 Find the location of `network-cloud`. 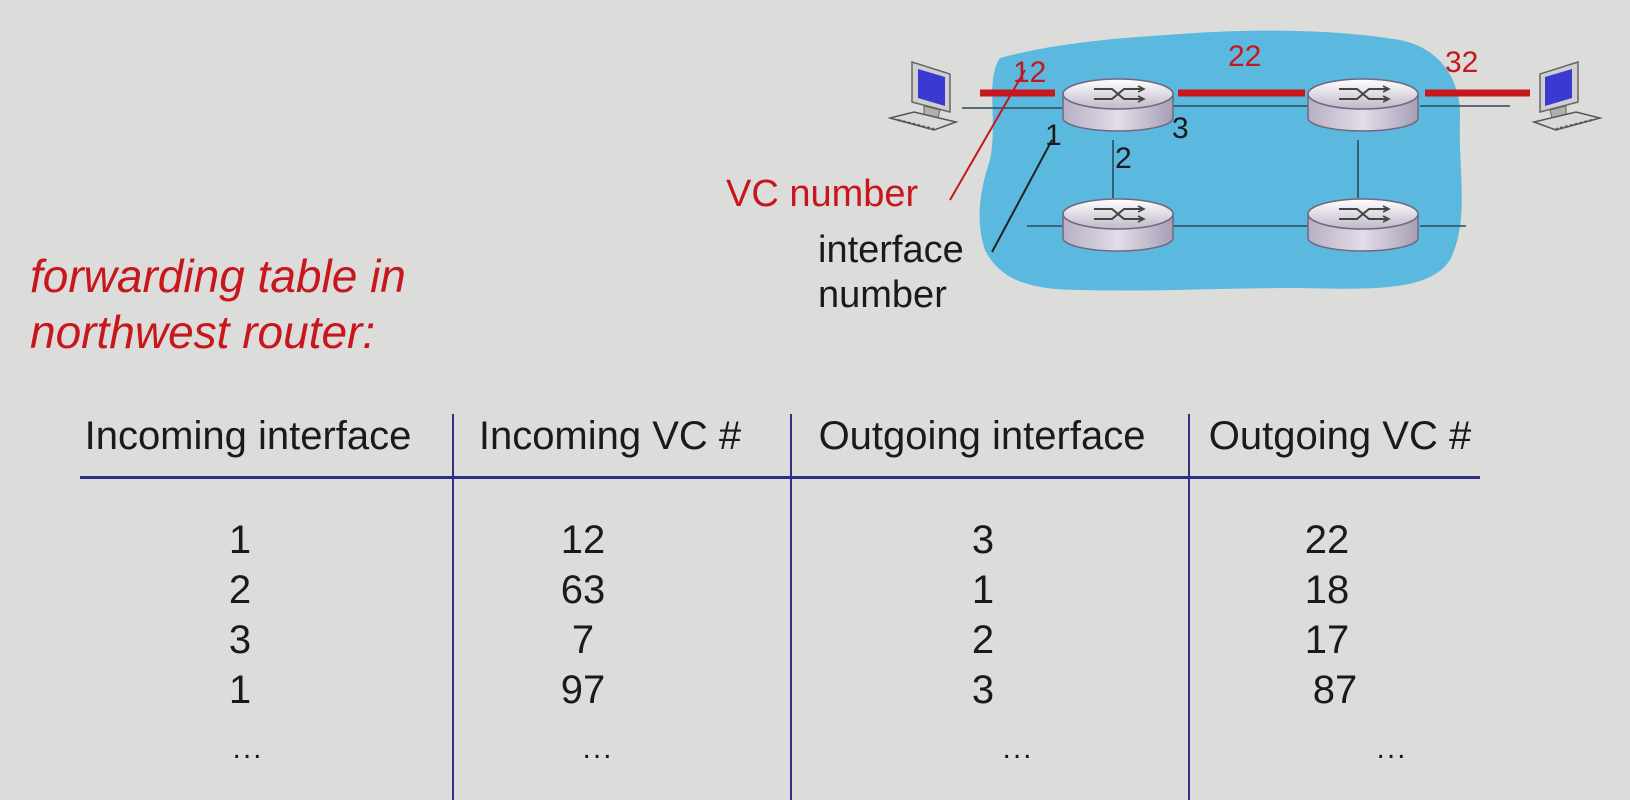

network-cloud is located at coordinates (1220, 160).